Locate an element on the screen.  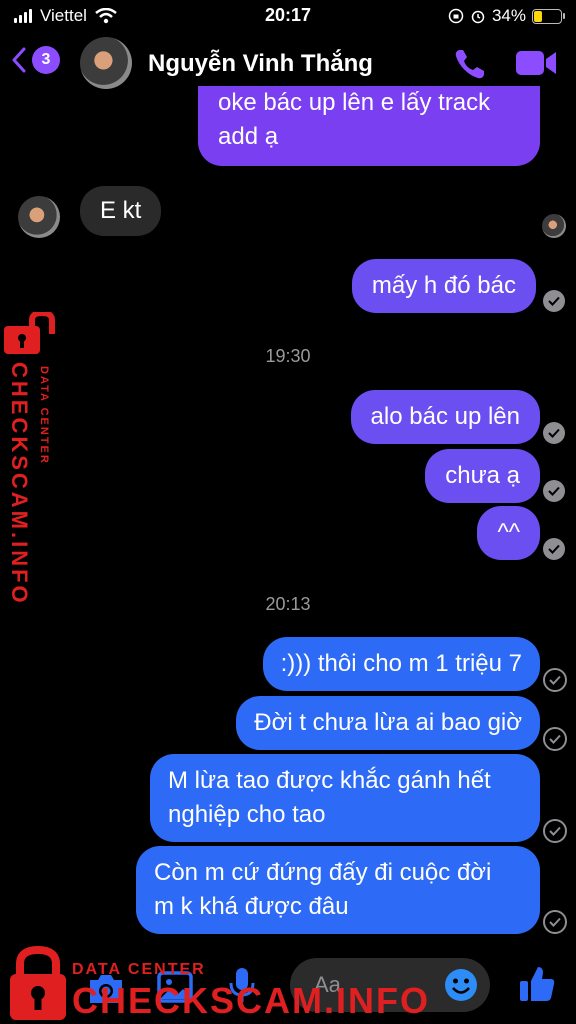
contact-name: Nguyễn Vinh Thắng is located at coordinates (260, 64).